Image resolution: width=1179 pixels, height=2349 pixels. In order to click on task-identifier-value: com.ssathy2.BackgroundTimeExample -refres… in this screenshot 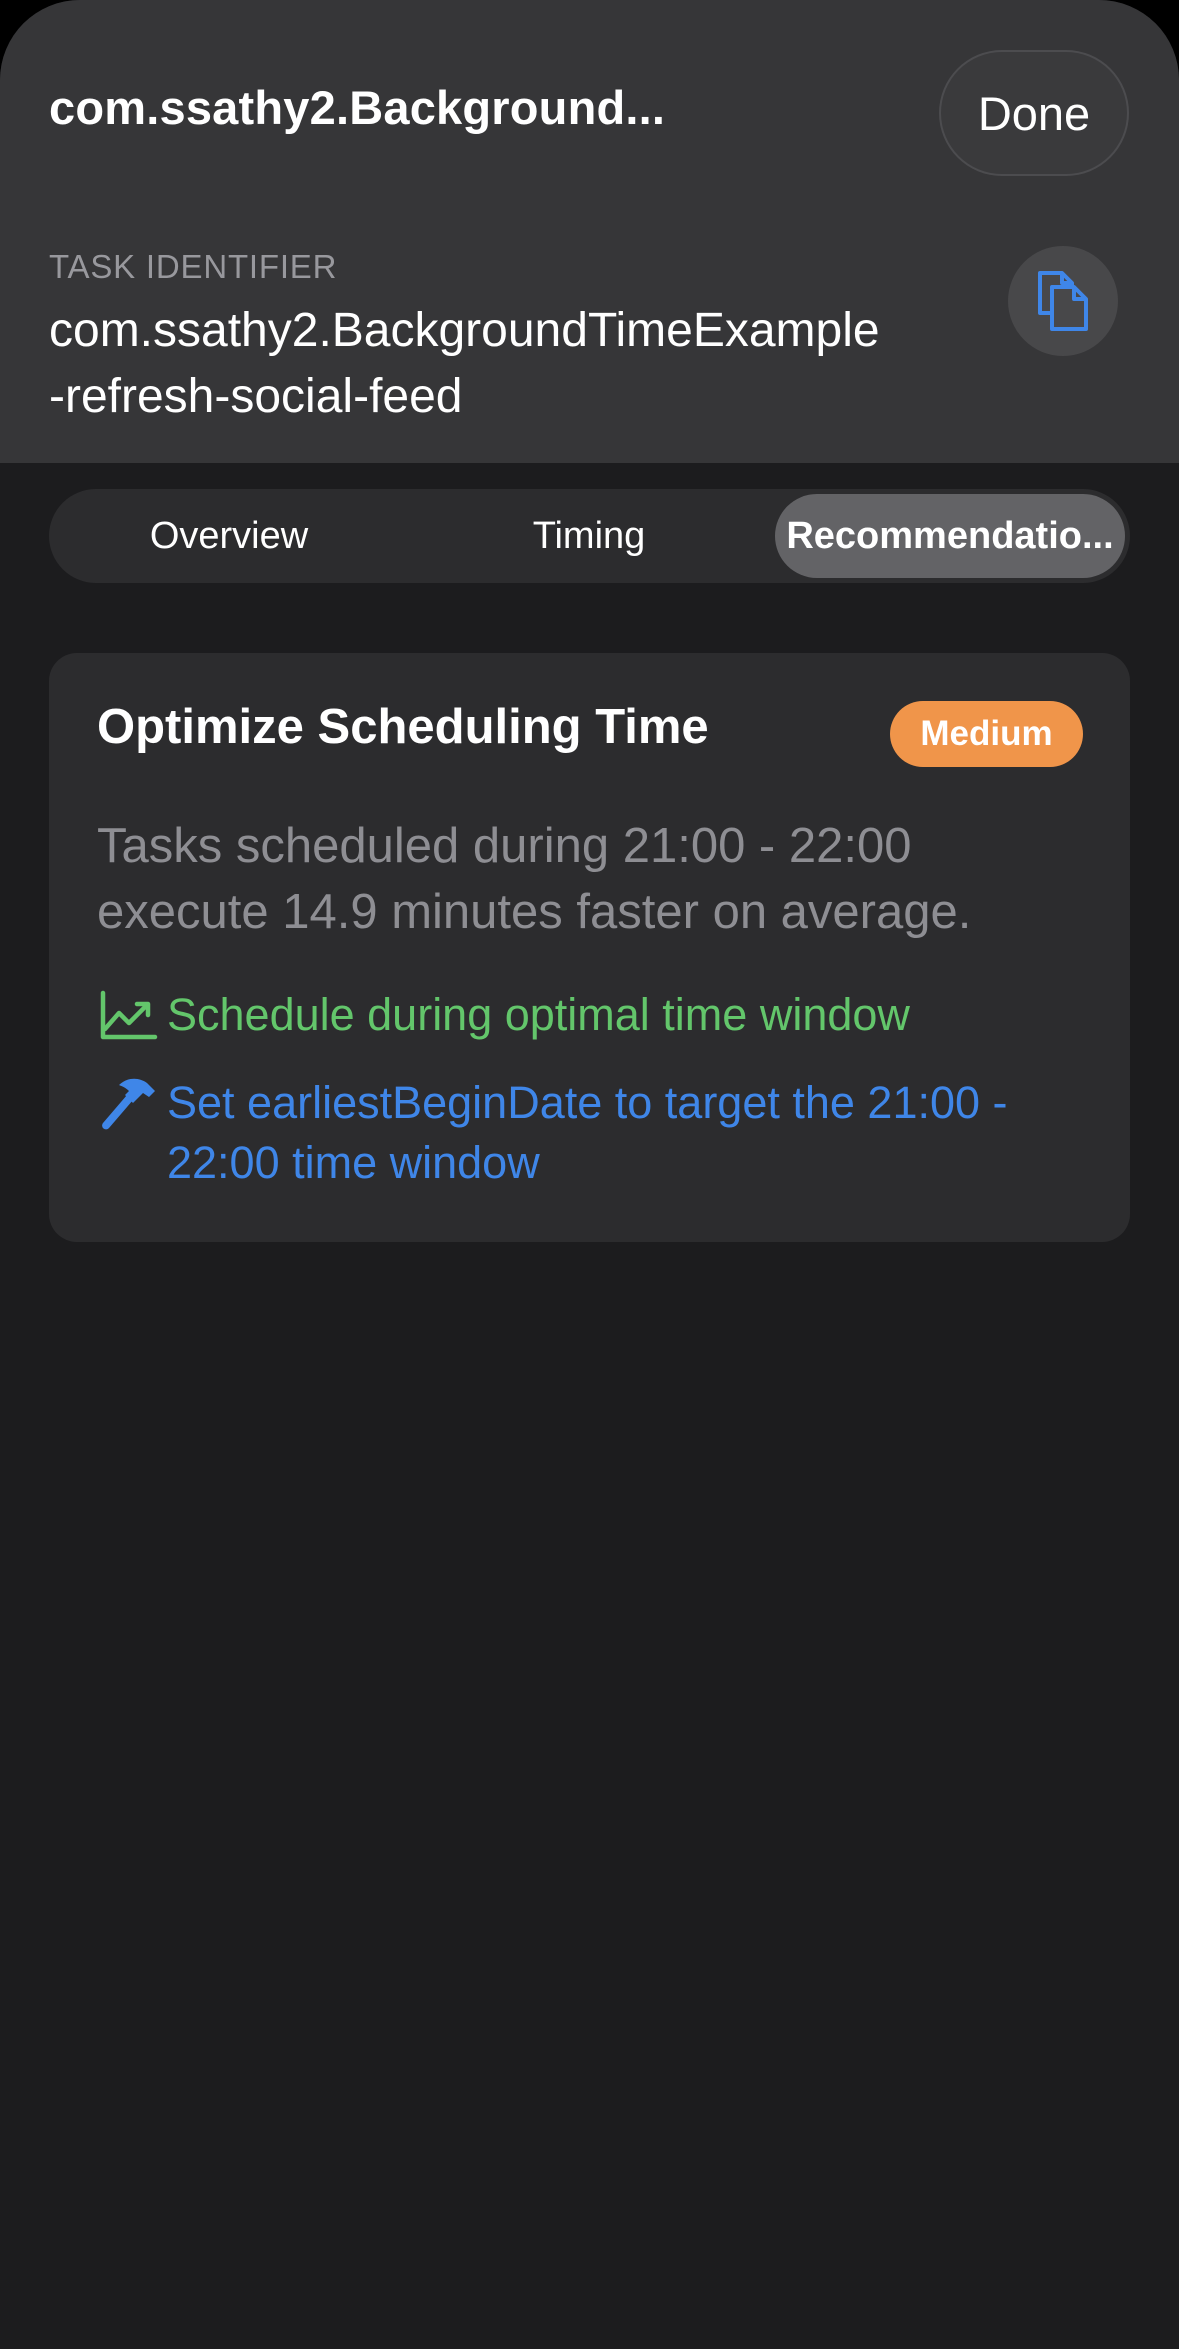, I will do `click(514, 364)`.